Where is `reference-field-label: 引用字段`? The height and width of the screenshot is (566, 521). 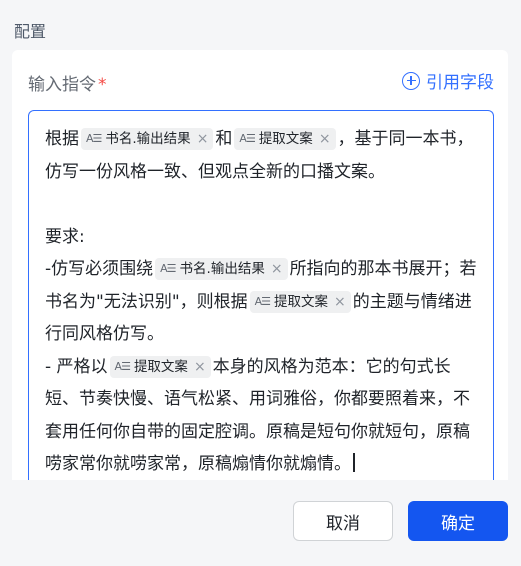
reference-field-label: 引用字段 is located at coordinates (460, 83).